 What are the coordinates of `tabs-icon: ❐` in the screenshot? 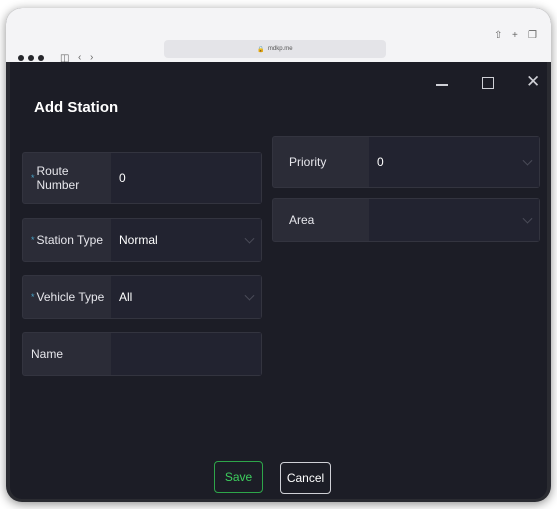 It's located at (532, 36).